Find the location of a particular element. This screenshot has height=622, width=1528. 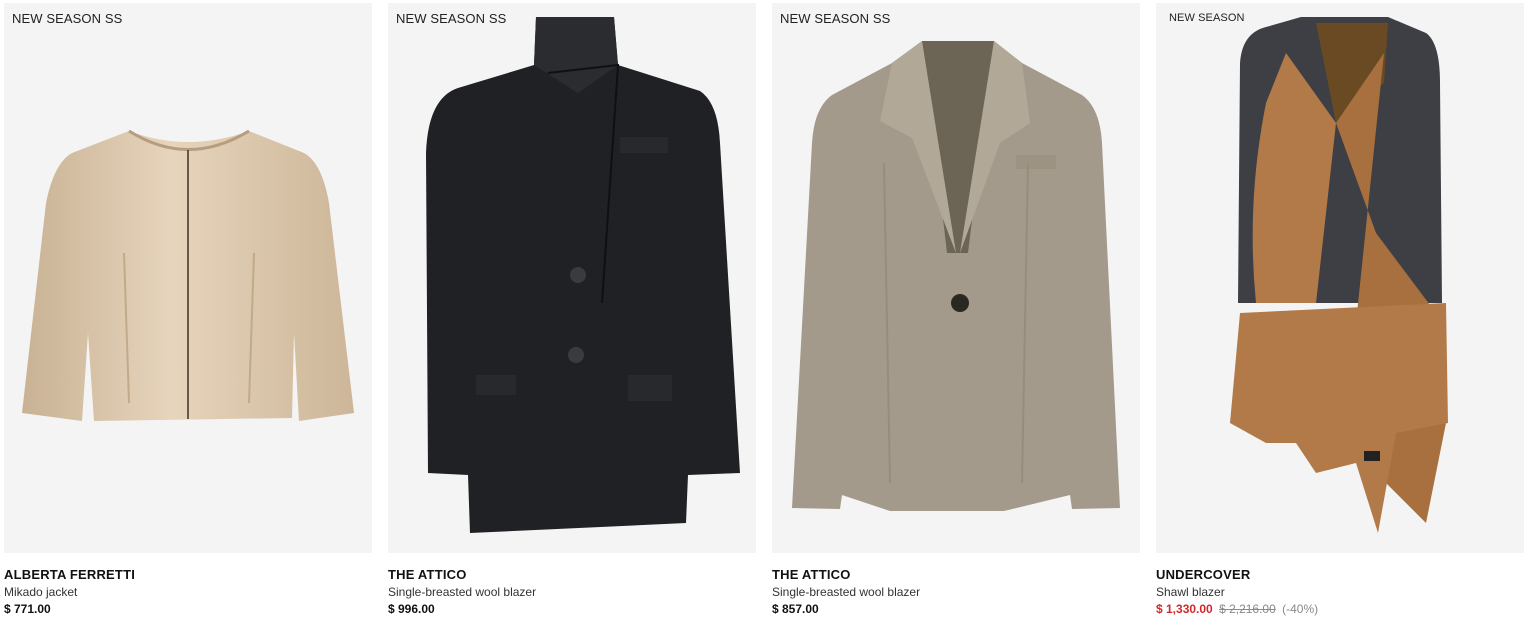

product-name: Mikado jacket is located at coordinates (188, 592).